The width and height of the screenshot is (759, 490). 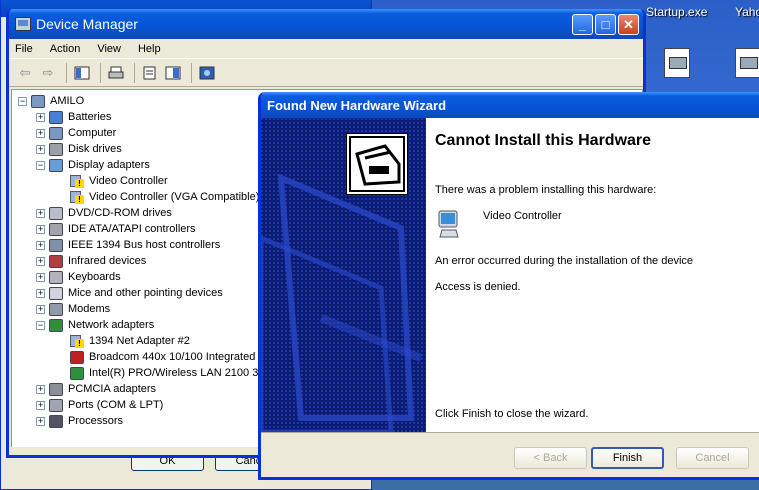 What do you see at coordinates (24, 49) in the screenshot?
I see `menu-file: File` at bounding box center [24, 49].